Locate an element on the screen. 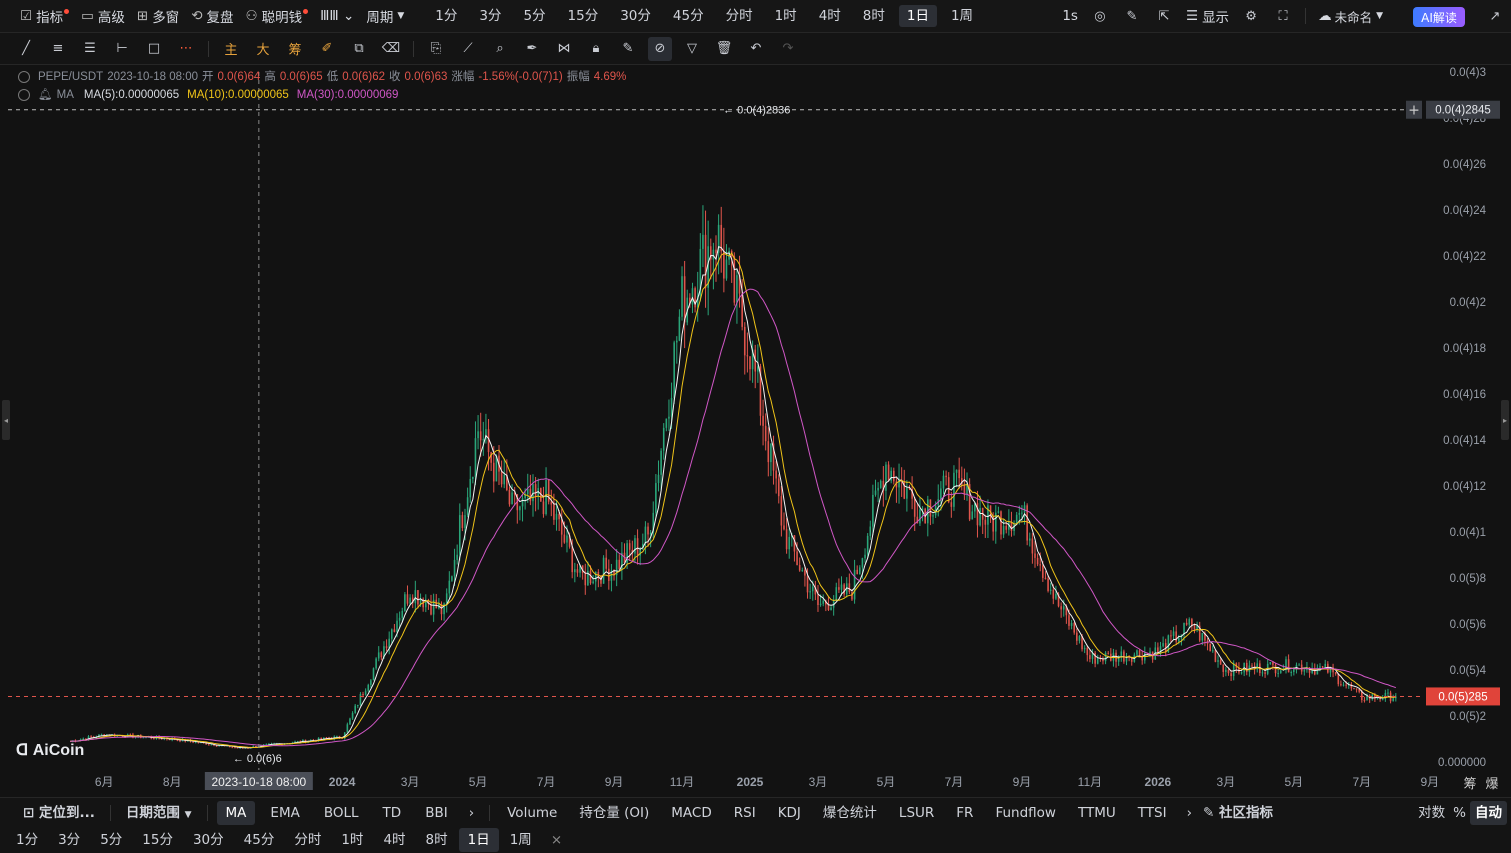 Image resolution: width=1511 pixels, height=853 pixels. eraser-icon: ⌫ is located at coordinates (391, 49).